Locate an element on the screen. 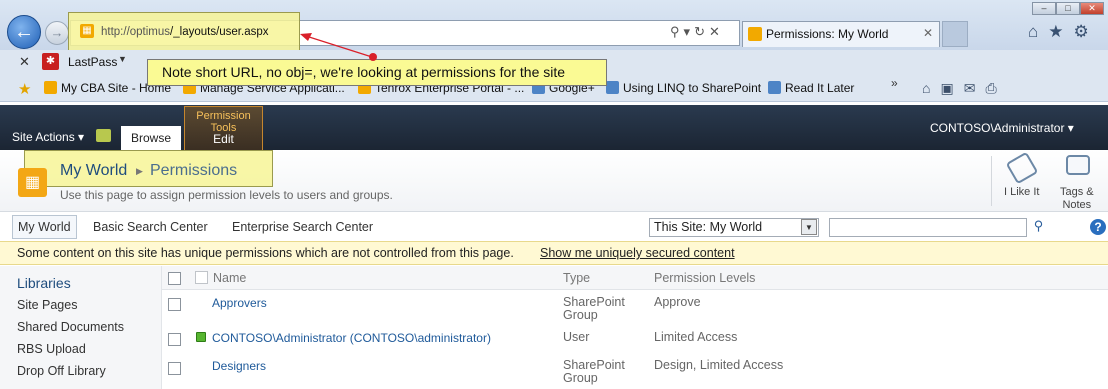 This screenshot has height=389, width=1108. favorite-link: Using LINQ to SharePoint is located at coordinates (683, 88).